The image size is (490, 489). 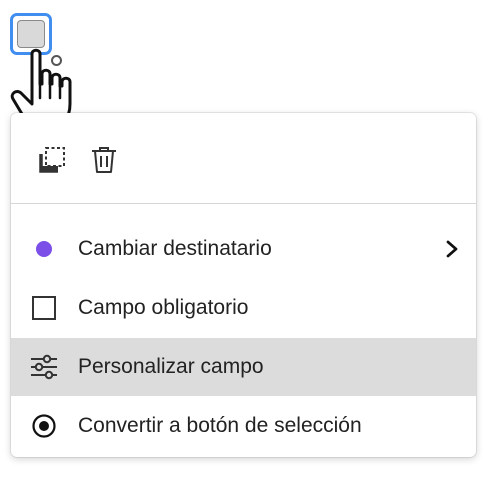 What do you see at coordinates (171, 366) in the screenshot?
I see `menu-item-label: Personalizar campo` at bounding box center [171, 366].